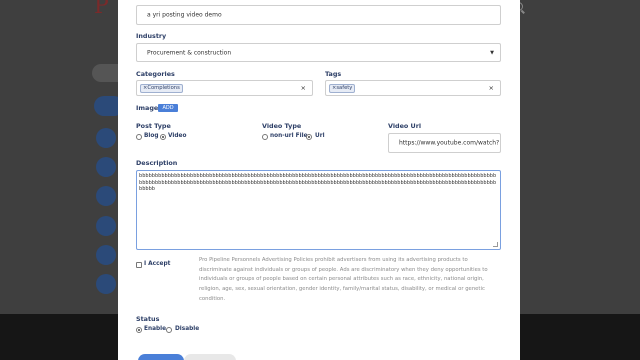 The width and height of the screenshot is (640, 360). I want to click on video-type-url-radio, so click(309, 137).